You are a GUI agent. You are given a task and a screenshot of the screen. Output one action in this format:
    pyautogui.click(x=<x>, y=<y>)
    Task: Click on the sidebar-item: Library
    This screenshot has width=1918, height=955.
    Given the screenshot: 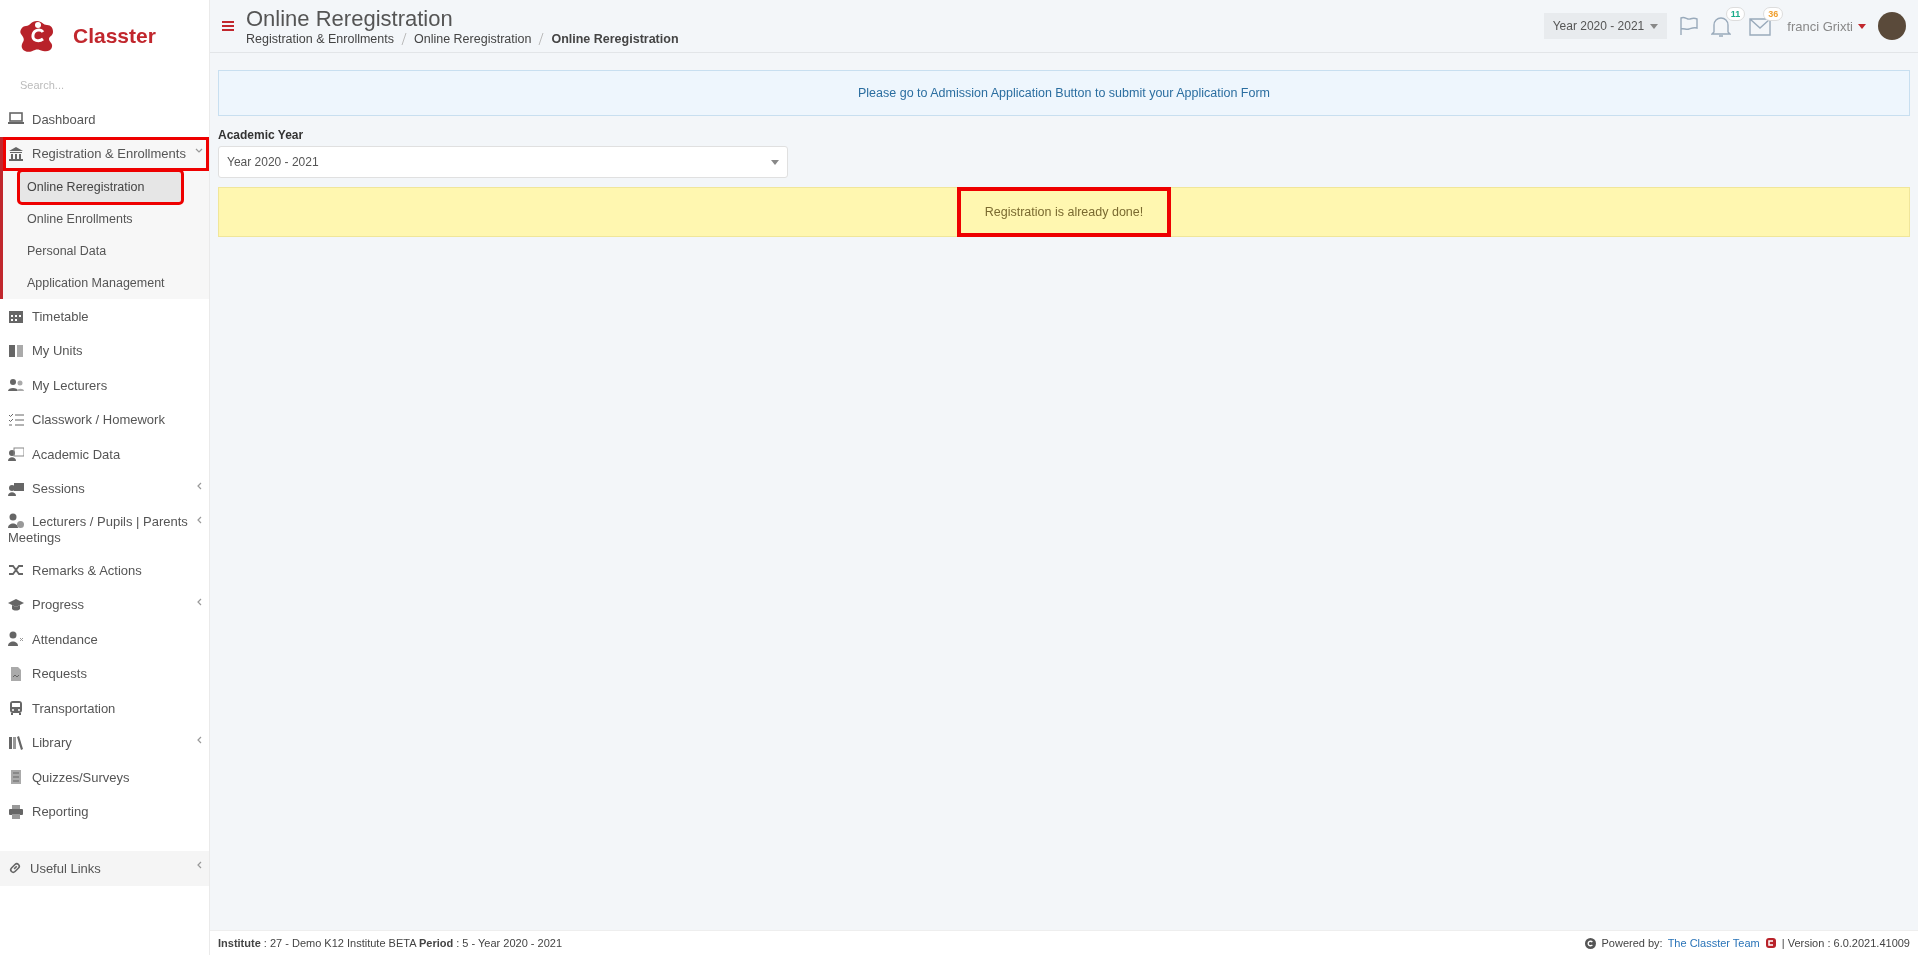 What is the action you would take?
    pyautogui.click(x=104, y=742)
    